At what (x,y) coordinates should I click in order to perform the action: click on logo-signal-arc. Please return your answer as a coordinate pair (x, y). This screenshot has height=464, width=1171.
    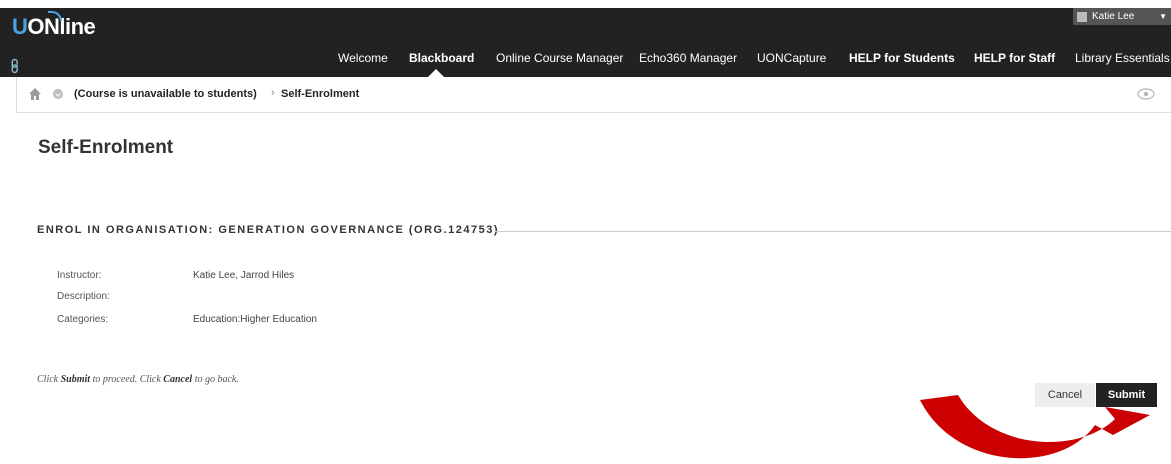
    Looking at the image, I should click on (55, 16).